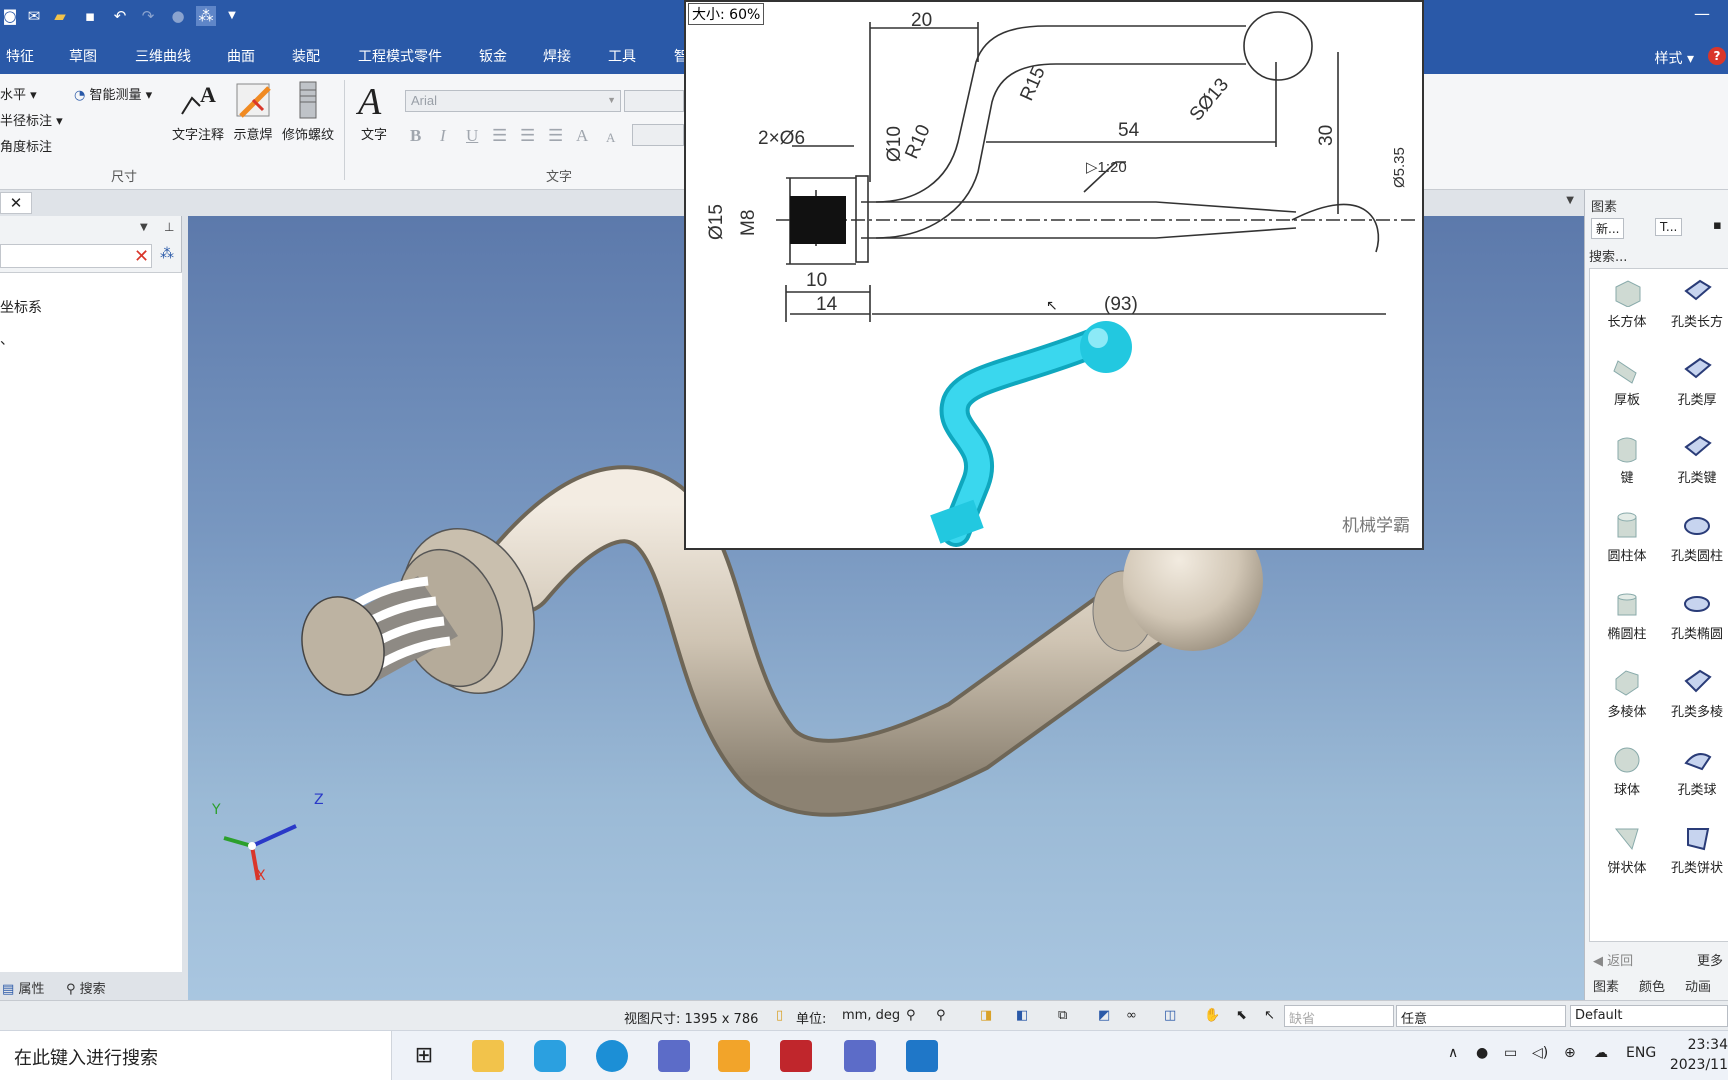 The image size is (1728, 1080). What do you see at coordinates (120, 16) in the screenshot?
I see `undo-icon: ↶` at bounding box center [120, 16].